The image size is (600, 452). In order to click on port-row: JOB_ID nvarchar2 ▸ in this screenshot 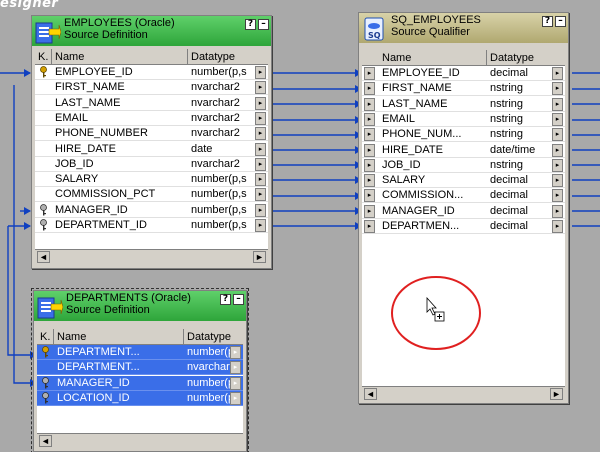, I will do `click(151, 164)`.